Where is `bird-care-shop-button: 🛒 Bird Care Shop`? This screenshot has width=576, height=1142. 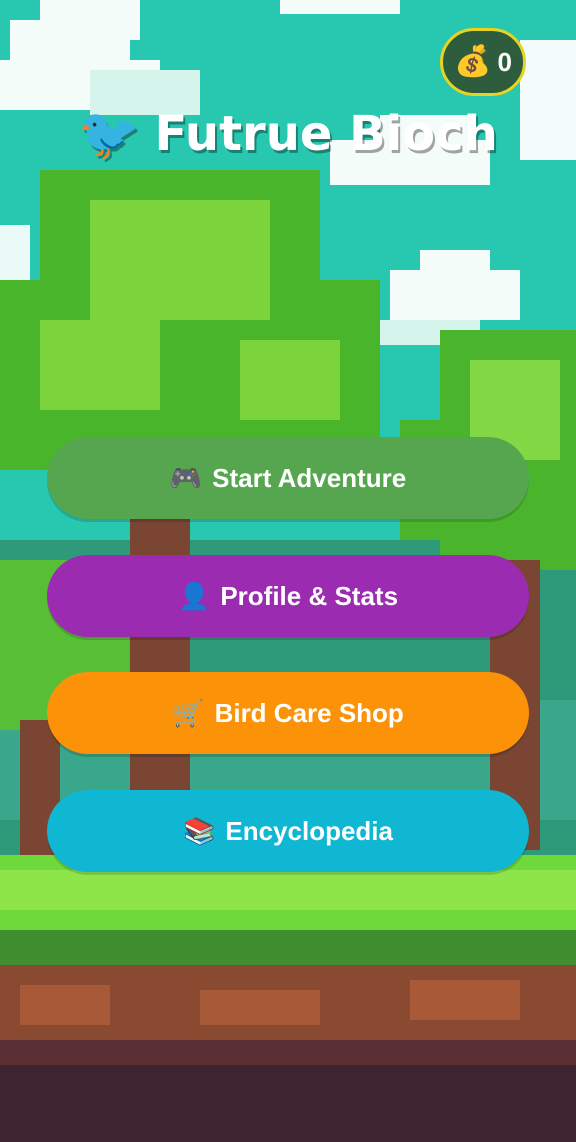 bird-care-shop-button: 🛒 Bird Care Shop is located at coordinates (288, 713).